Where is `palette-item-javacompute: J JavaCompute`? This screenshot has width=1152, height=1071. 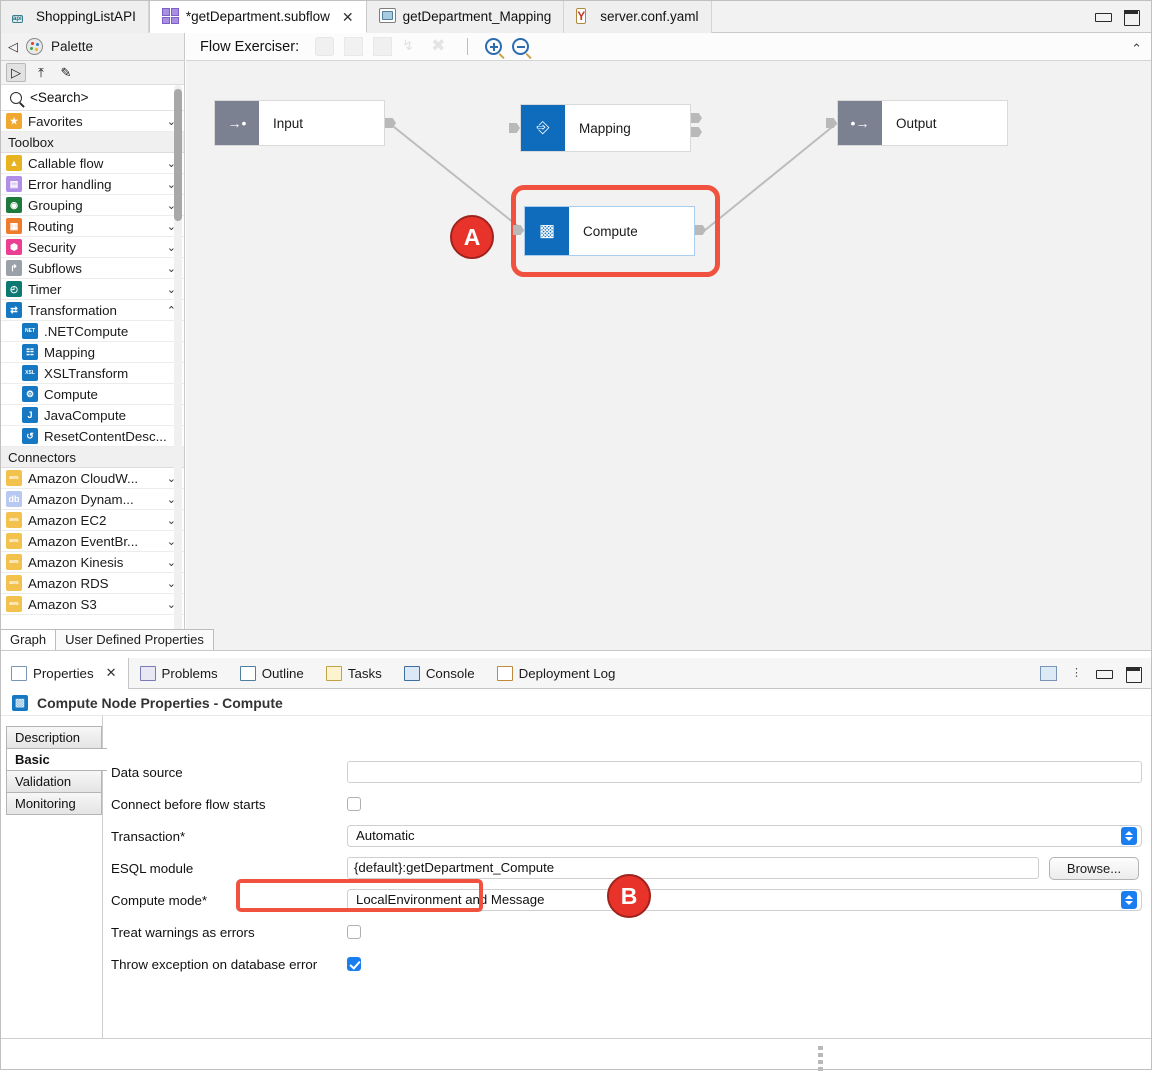
palette-item-javacompute: J JavaCompute is located at coordinates (92, 415).